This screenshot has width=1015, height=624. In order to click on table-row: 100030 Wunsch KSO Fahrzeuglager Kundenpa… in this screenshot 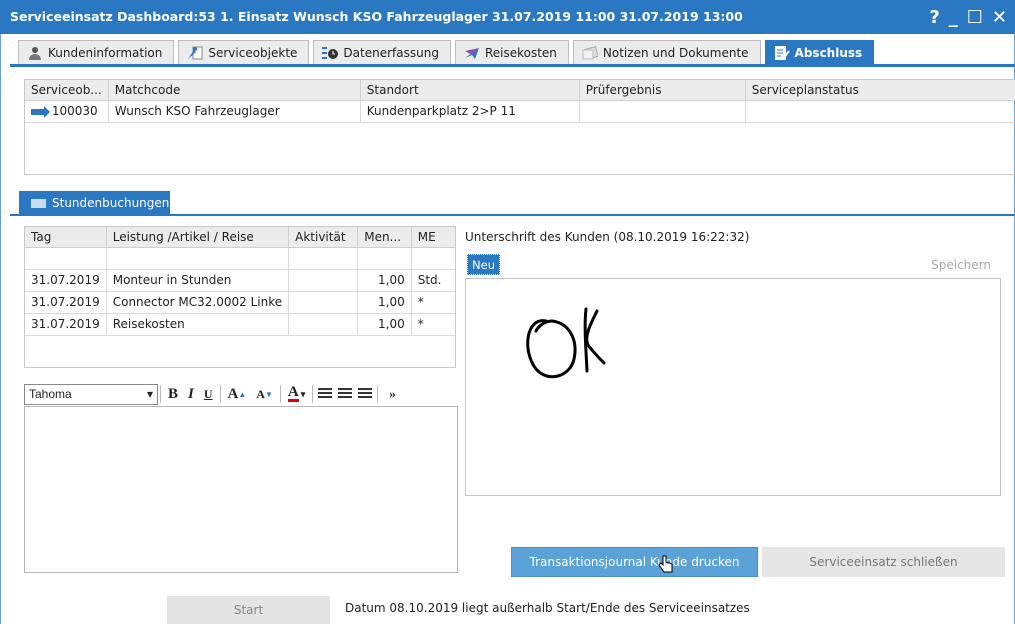, I will do `click(520, 111)`.